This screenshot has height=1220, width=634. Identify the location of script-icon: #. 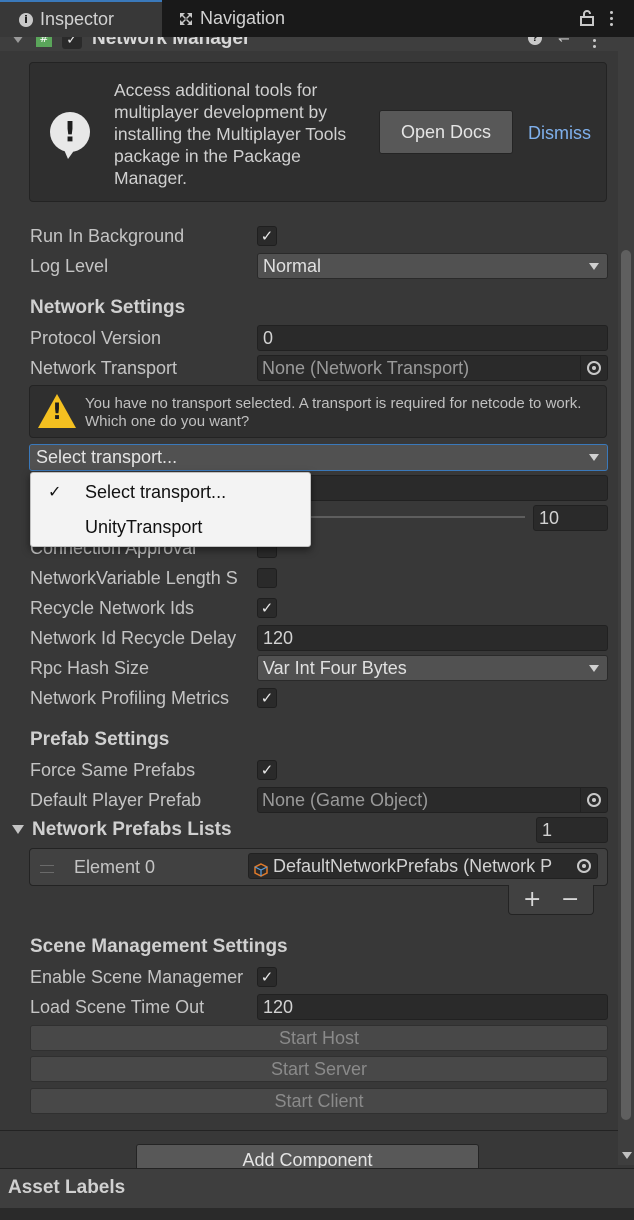
(44, 42).